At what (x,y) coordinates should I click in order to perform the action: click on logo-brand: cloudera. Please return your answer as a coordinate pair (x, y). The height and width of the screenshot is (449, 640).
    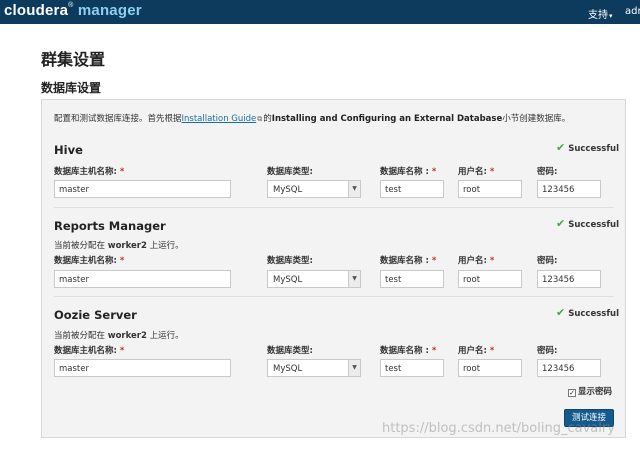
    Looking at the image, I should click on (36, 10).